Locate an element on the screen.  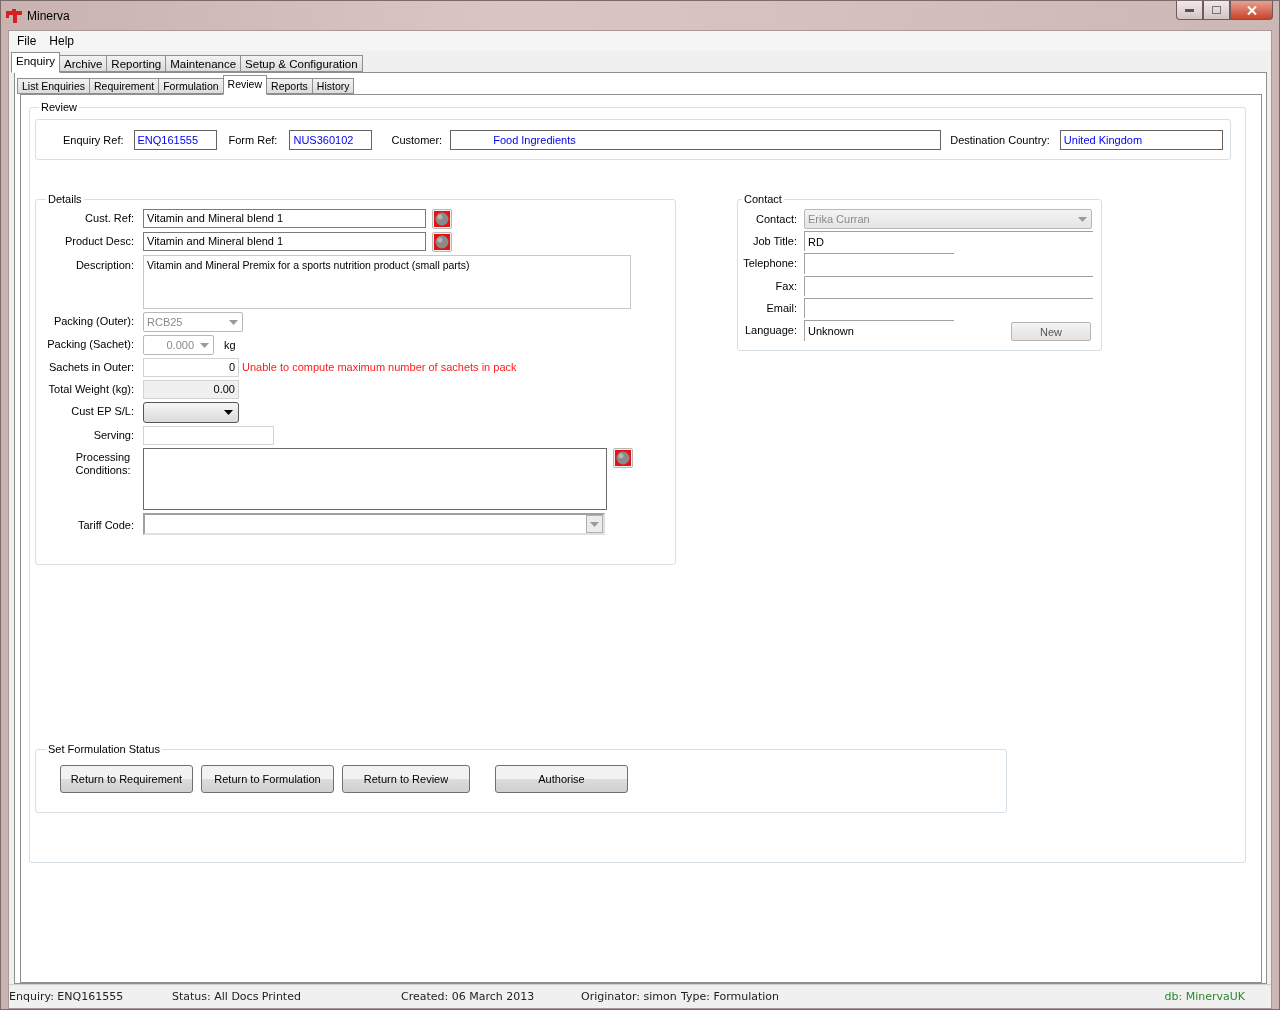
menu-item: File is located at coordinates (28, 42).